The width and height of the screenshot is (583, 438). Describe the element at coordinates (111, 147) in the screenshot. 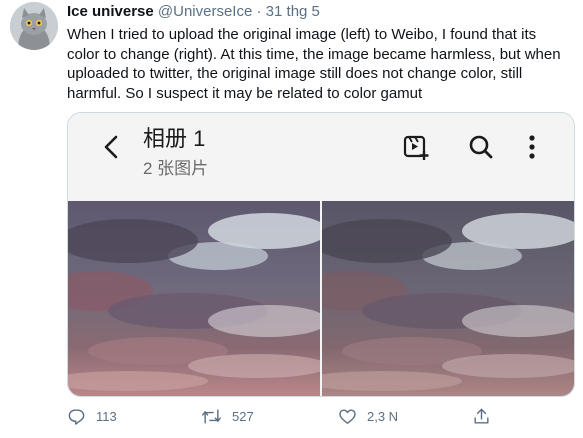

I see `back-chevron-icon` at that location.